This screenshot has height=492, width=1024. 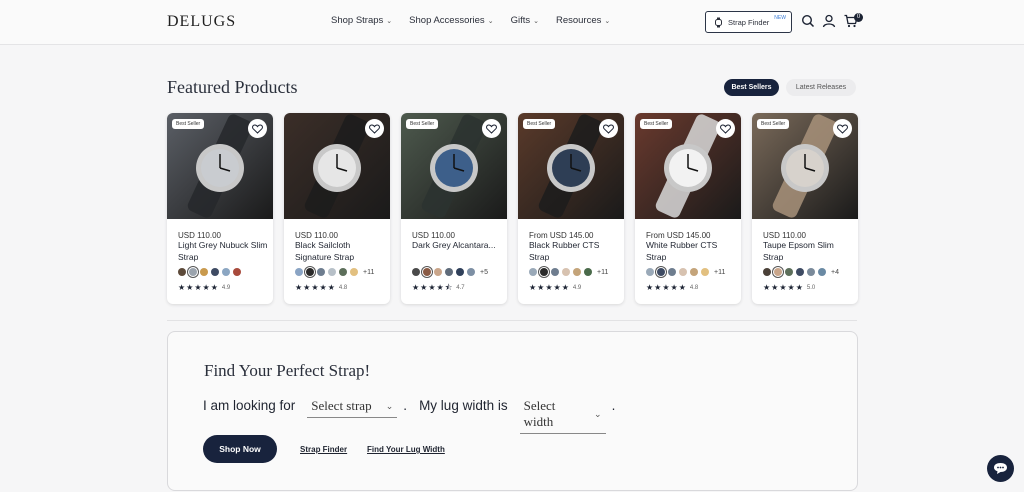 I want to click on nav-gifts: Gifts ⌄, so click(x=525, y=20).